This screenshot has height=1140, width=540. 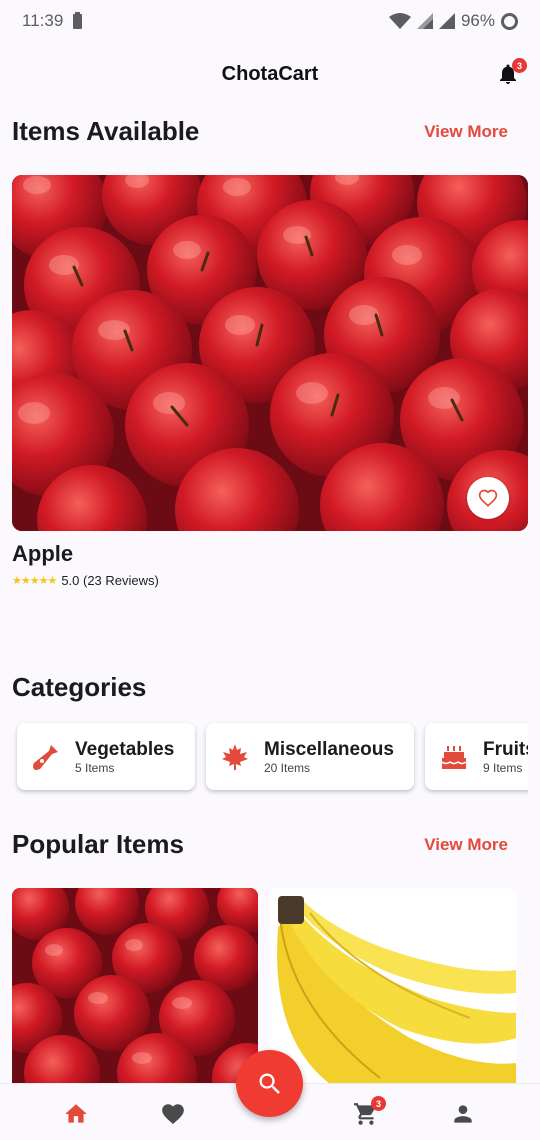 I want to click on popular-items-title: Popular Items, so click(x=98, y=844).